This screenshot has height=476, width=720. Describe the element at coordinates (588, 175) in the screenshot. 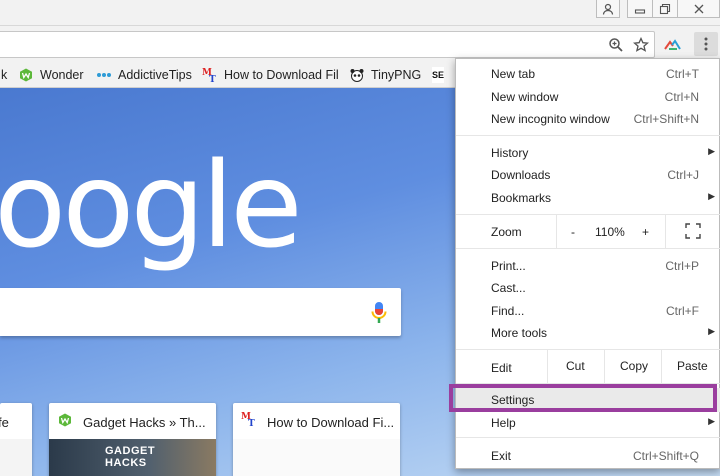

I see `menu-item-downloads: Downloads Ctrl+J` at that location.